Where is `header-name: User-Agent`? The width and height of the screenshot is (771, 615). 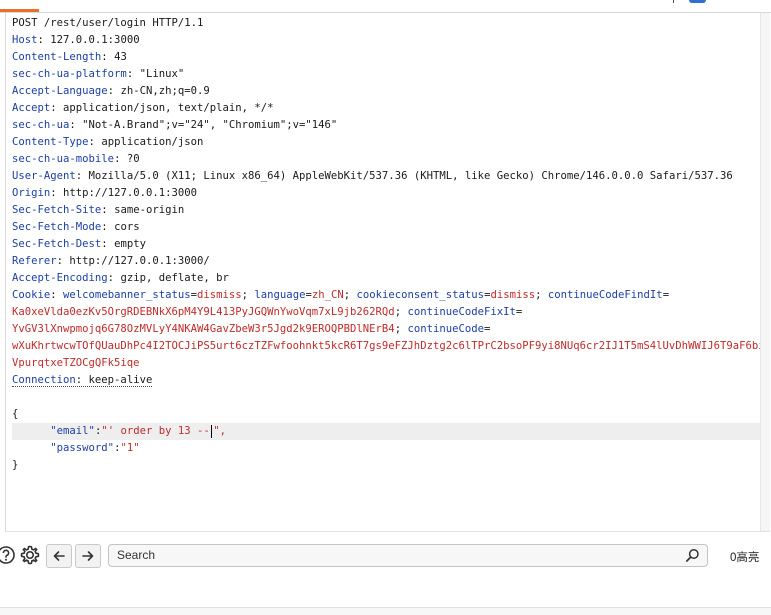 header-name: User-Agent is located at coordinates (44, 176).